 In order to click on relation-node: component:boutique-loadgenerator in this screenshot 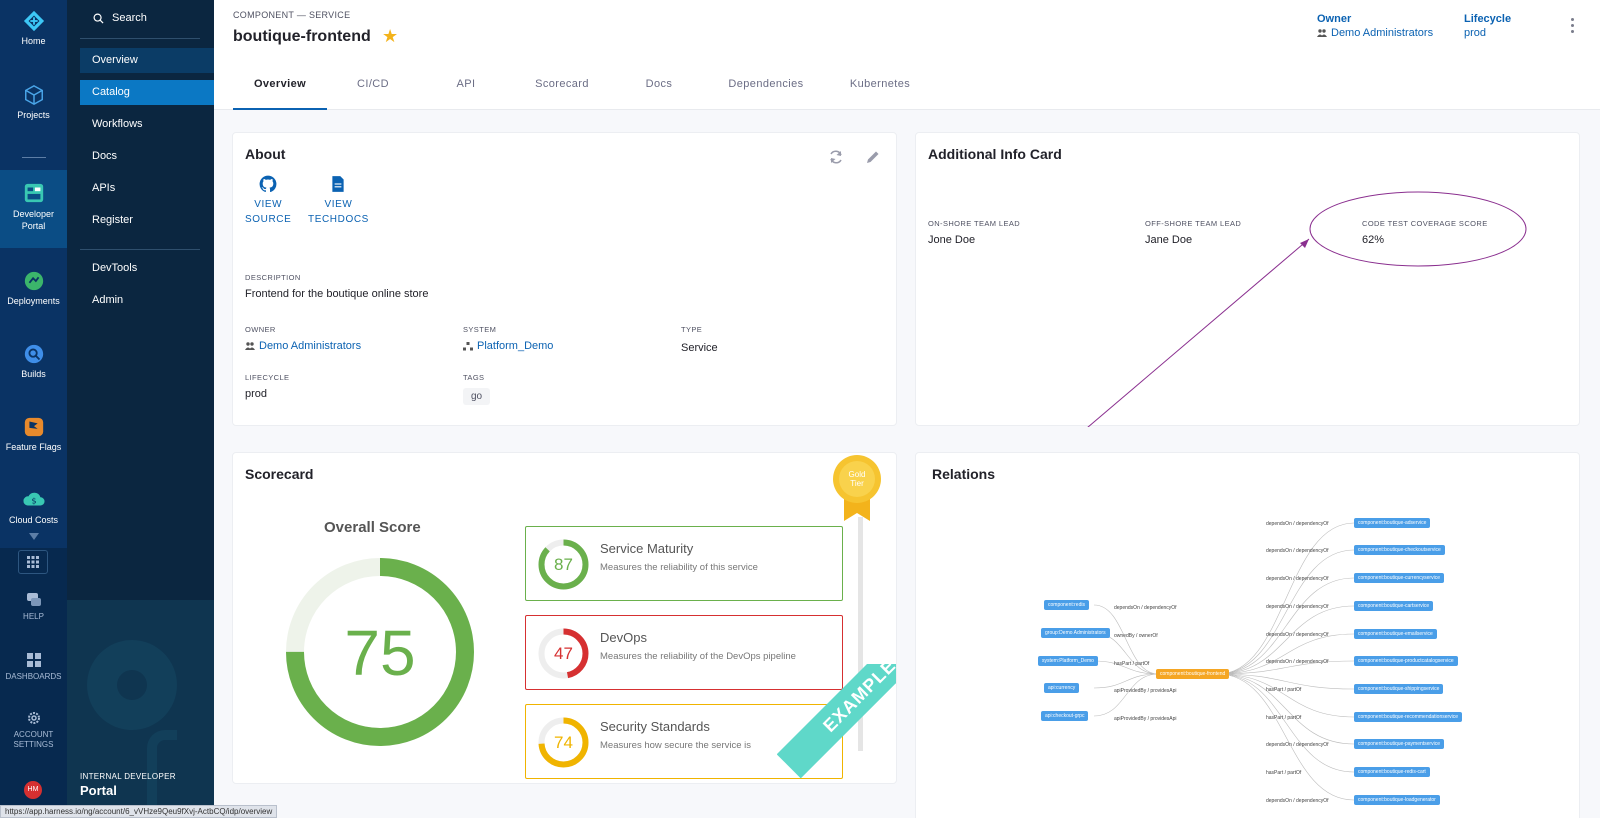, I will do `click(1397, 800)`.